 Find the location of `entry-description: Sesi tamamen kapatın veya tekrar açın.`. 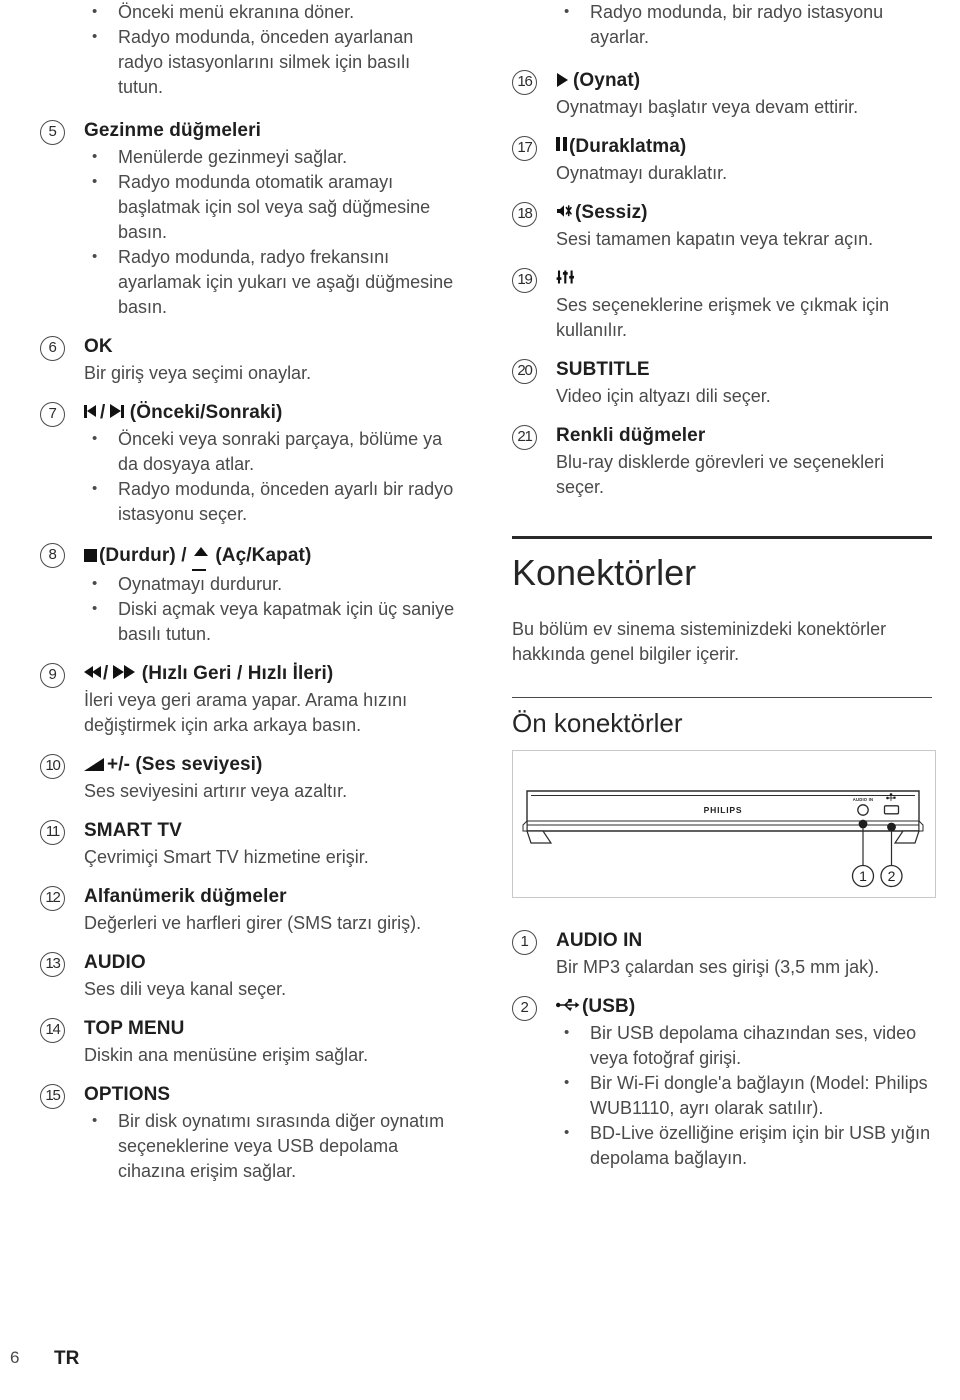

entry-description: Sesi tamamen kapatın veya tekrar açın. is located at coordinates (715, 239).